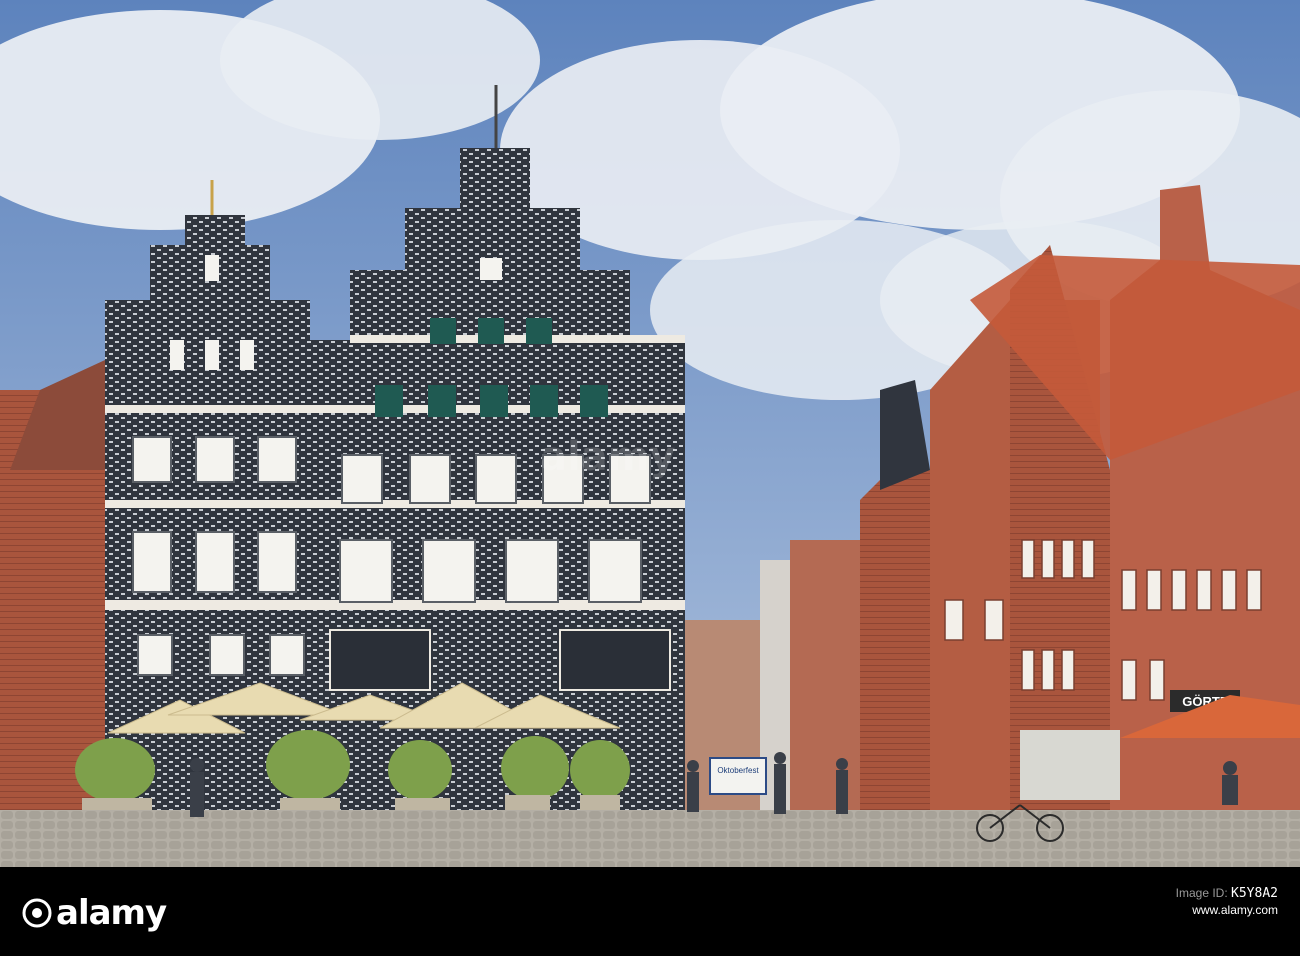 Image resolution: width=1300 pixels, height=956 pixels. I want to click on image-meta: Image ID: K5Y8A2 www.alamy.com, so click(1227, 902).